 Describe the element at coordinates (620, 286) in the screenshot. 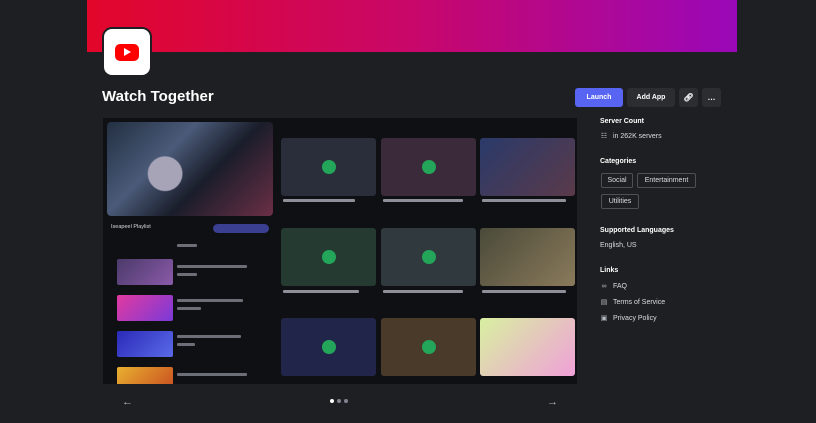

I see `link-faq-label: FAQ` at that location.